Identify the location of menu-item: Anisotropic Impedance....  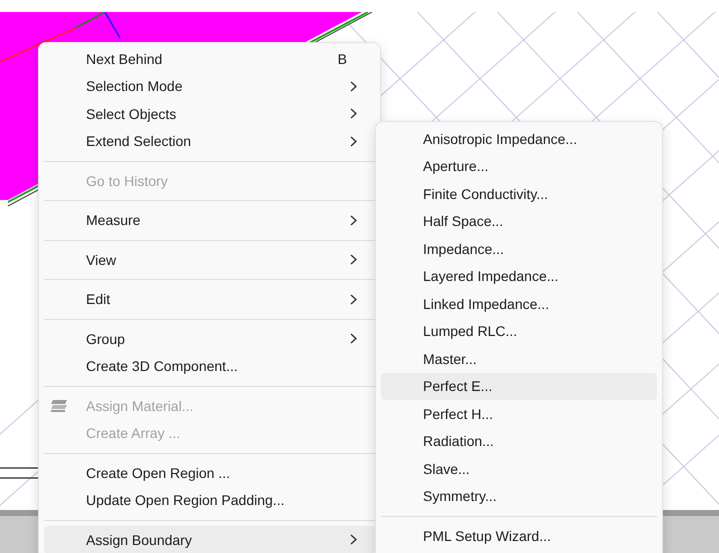
(519, 138).